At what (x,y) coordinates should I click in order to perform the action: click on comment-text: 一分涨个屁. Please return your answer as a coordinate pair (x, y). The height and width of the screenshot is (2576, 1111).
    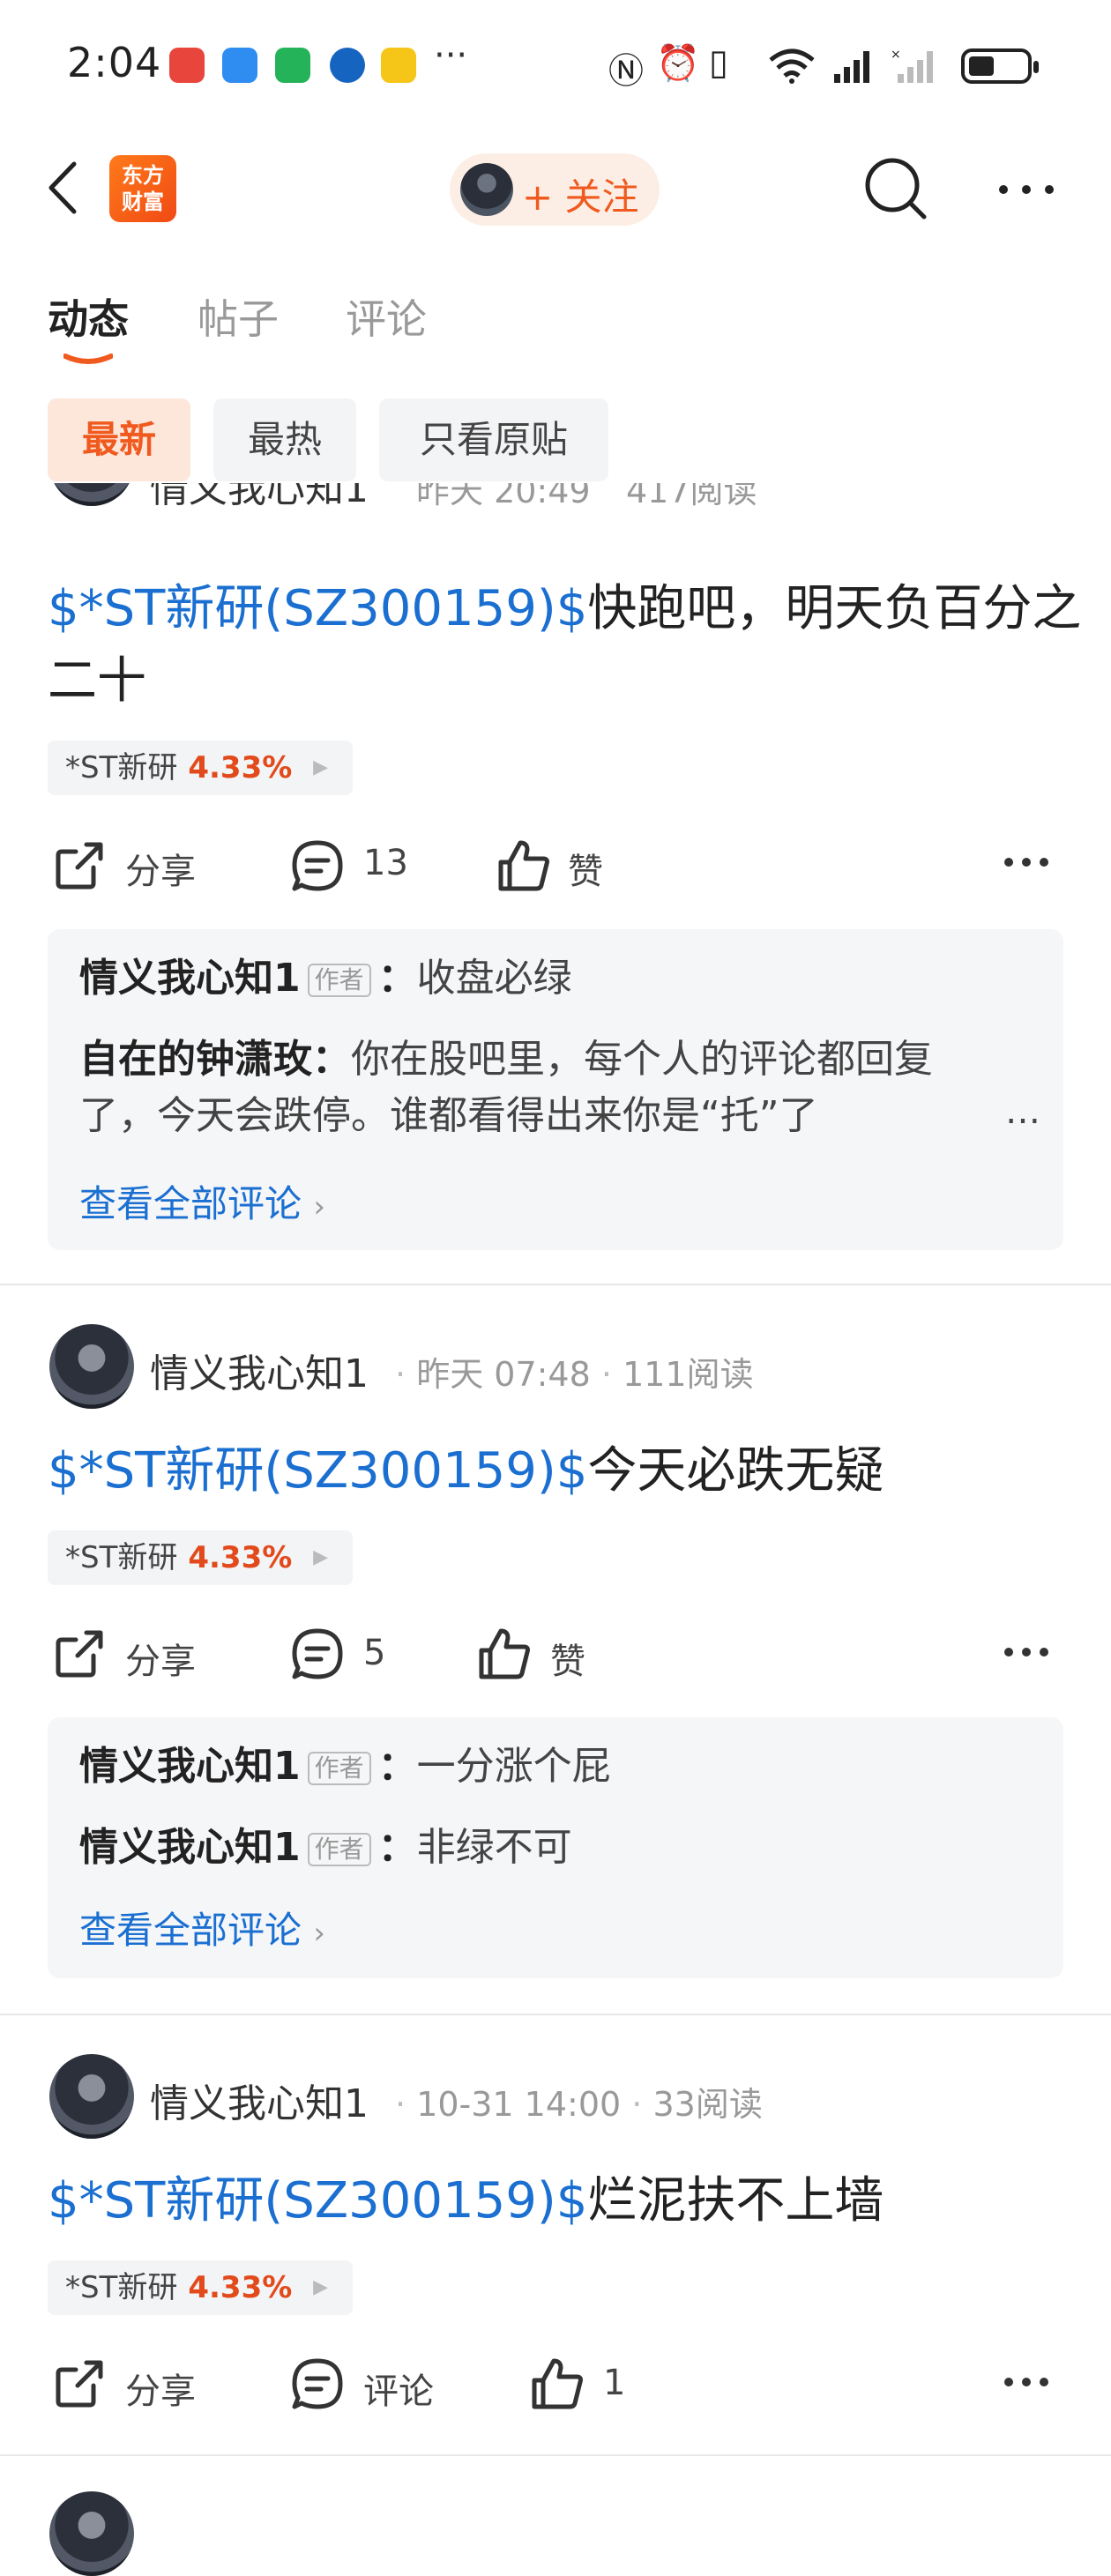
    Looking at the image, I should click on (513, 1766).